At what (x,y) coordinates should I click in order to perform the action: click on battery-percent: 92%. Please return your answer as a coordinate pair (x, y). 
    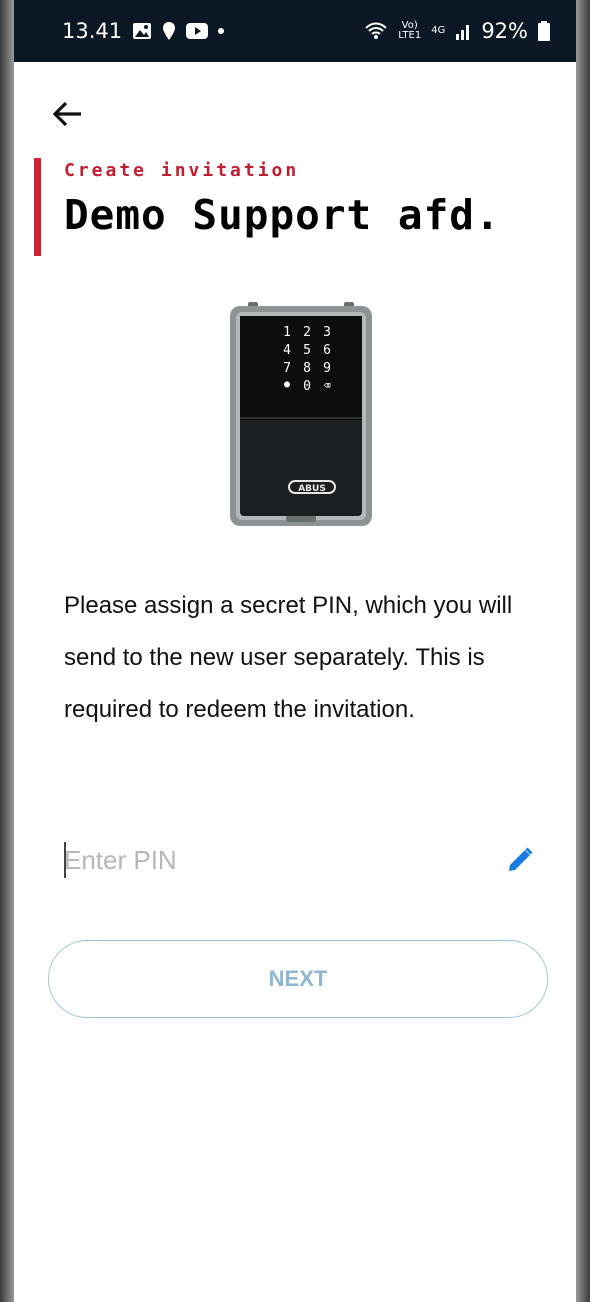
    Looking at the image, I should click on (504, 31).